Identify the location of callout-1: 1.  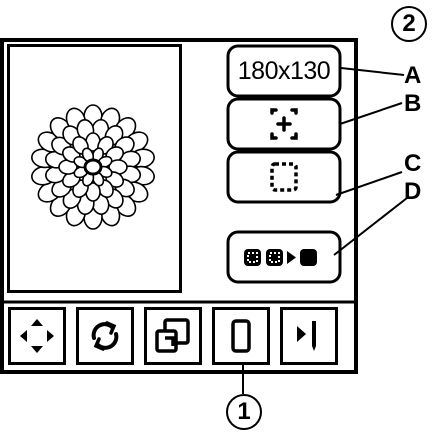
(244, 412).